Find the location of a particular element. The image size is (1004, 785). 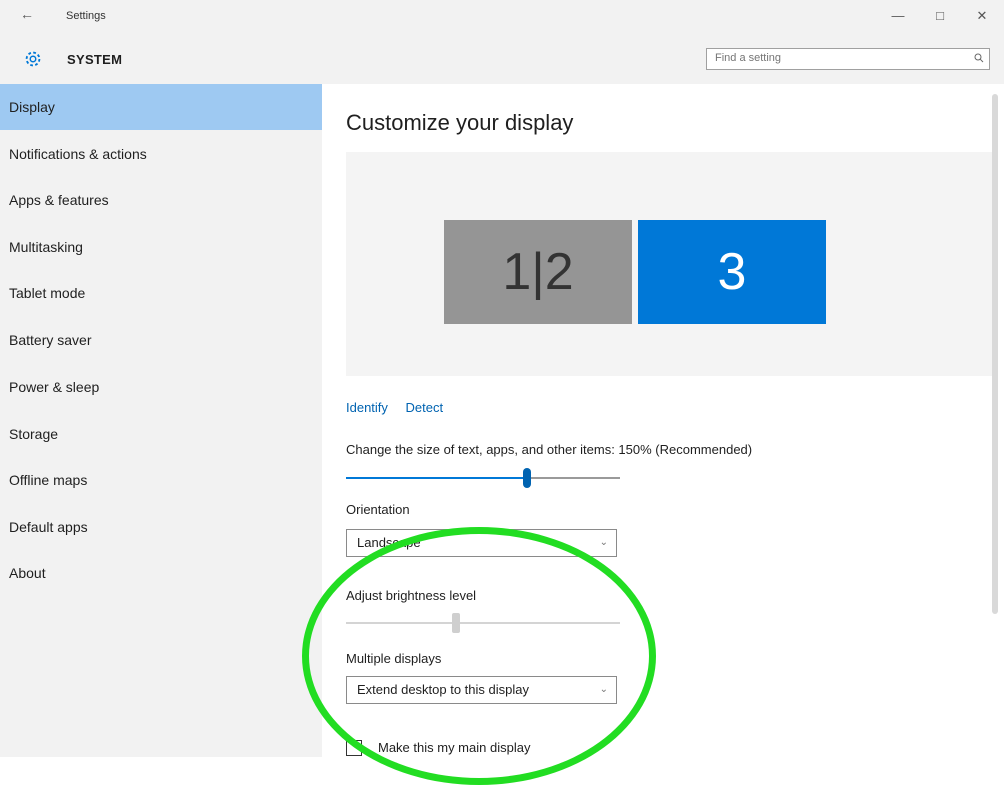

settings-header: SYSTEM is located at coordinates (502, 60).